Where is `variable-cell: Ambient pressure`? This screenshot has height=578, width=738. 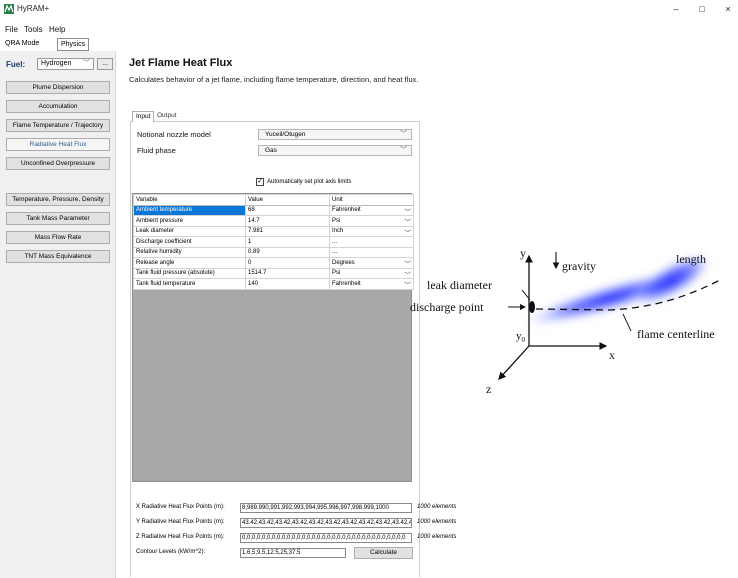
variable-cell: Ambient pressure is located at coordinates (189, 221).